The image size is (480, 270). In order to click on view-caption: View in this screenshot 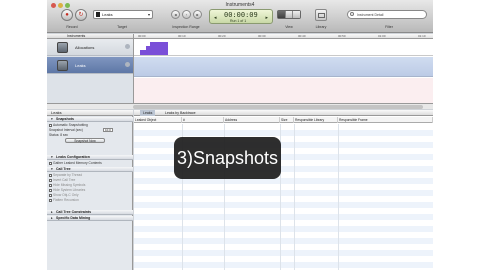, I will do `click(289, 27)`.